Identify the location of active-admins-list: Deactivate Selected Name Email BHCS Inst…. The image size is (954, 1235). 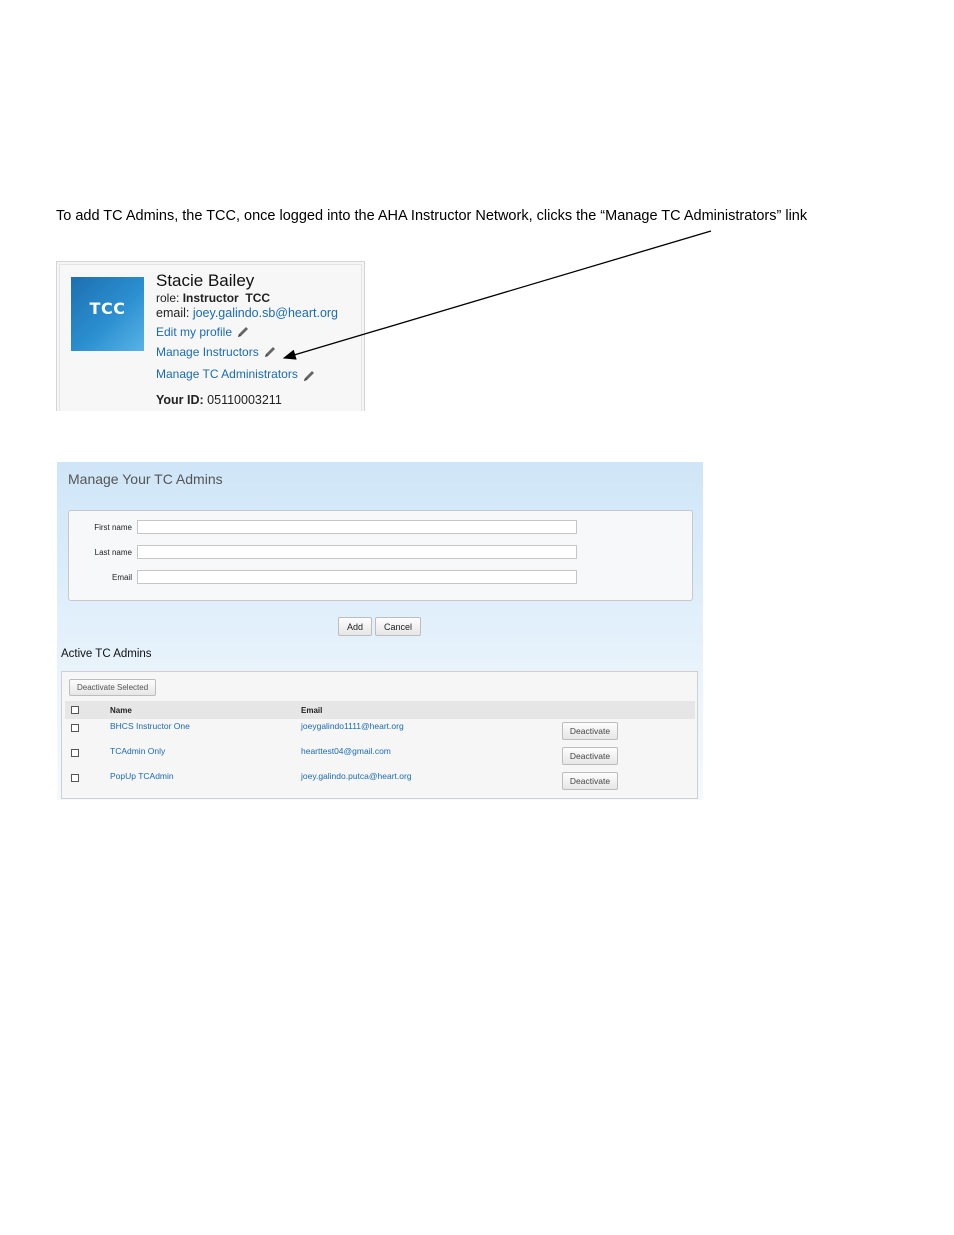
(379, 735).